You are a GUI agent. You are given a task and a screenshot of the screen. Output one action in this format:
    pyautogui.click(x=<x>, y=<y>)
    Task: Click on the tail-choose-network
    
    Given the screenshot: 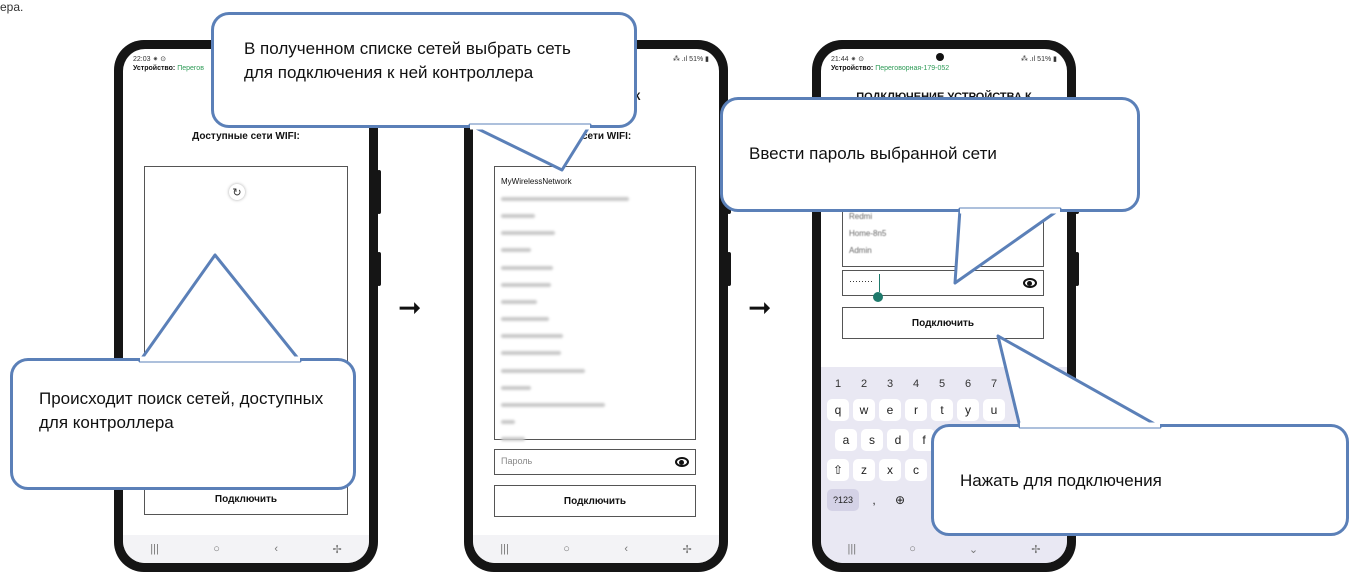 What is the action you would take?
    pyautogui.click(x=530, y=147)
    